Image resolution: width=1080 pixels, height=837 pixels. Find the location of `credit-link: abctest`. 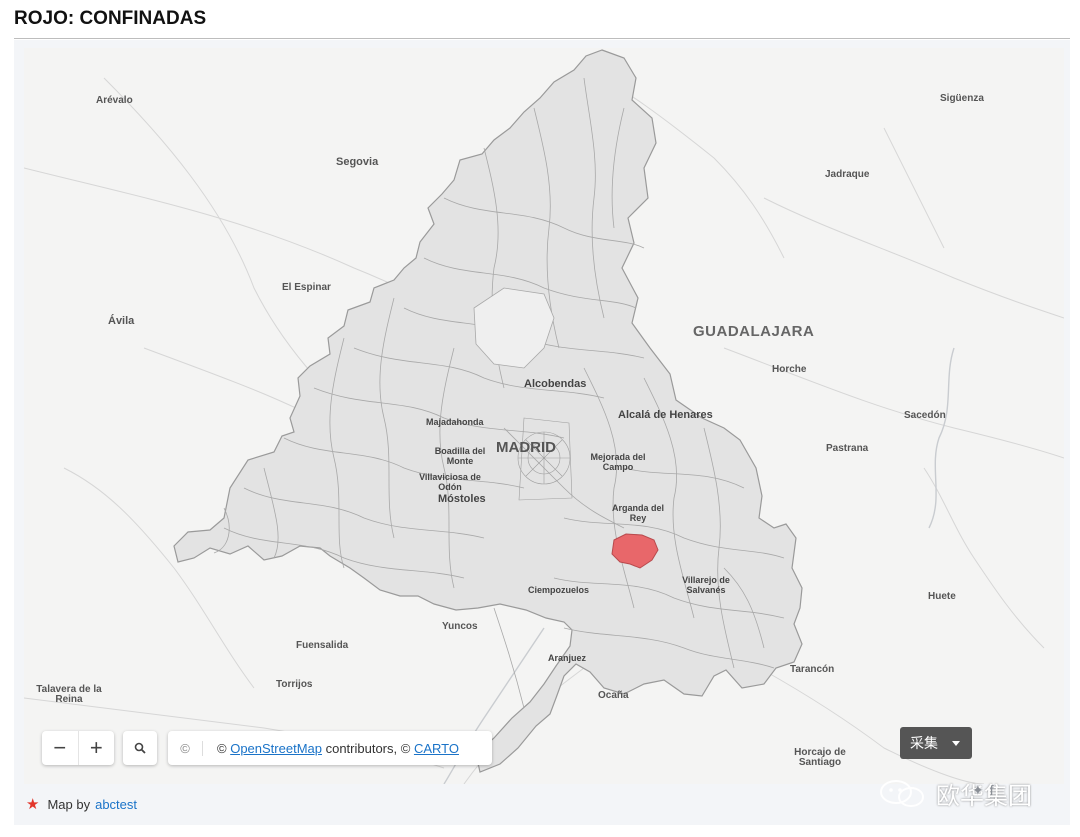

credit-link: abctest is located at coordinates (116, 804).